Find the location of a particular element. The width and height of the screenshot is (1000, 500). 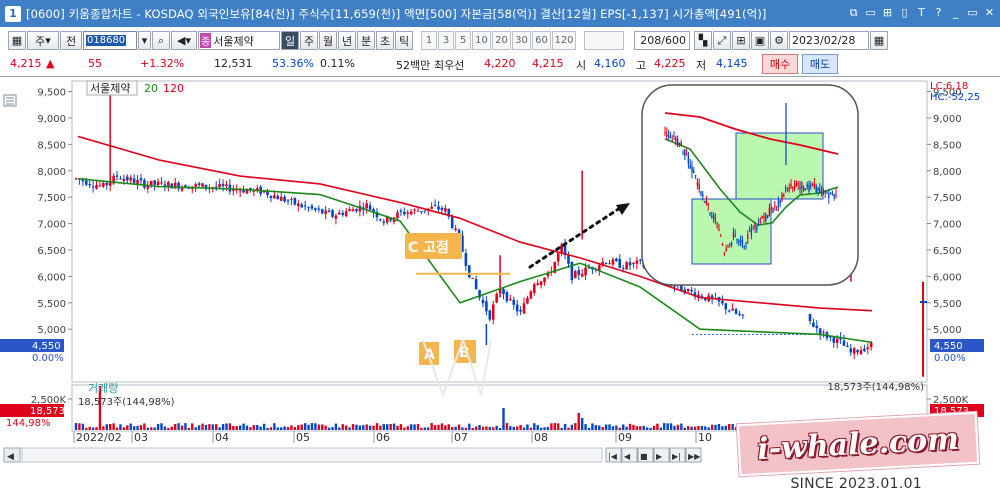

buy-button: 매수 is located at coordinates (780, 64).